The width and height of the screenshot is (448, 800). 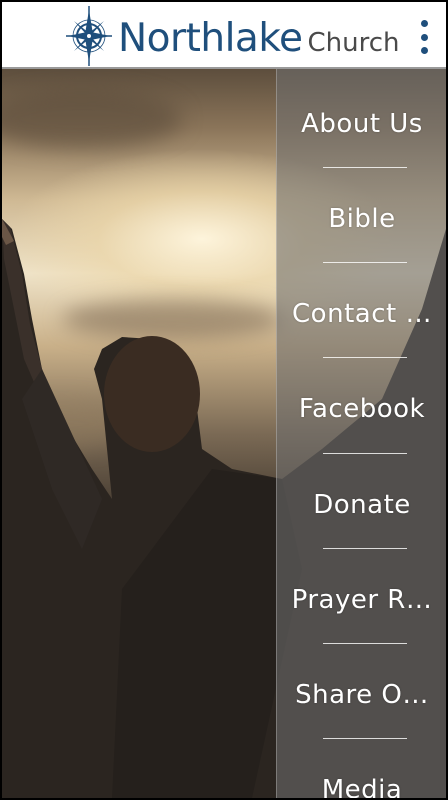 What do you see at coordinates (353, 42) in the screenshot?
I see `brand-sub-text: Church` at bounding box center [353, 42].